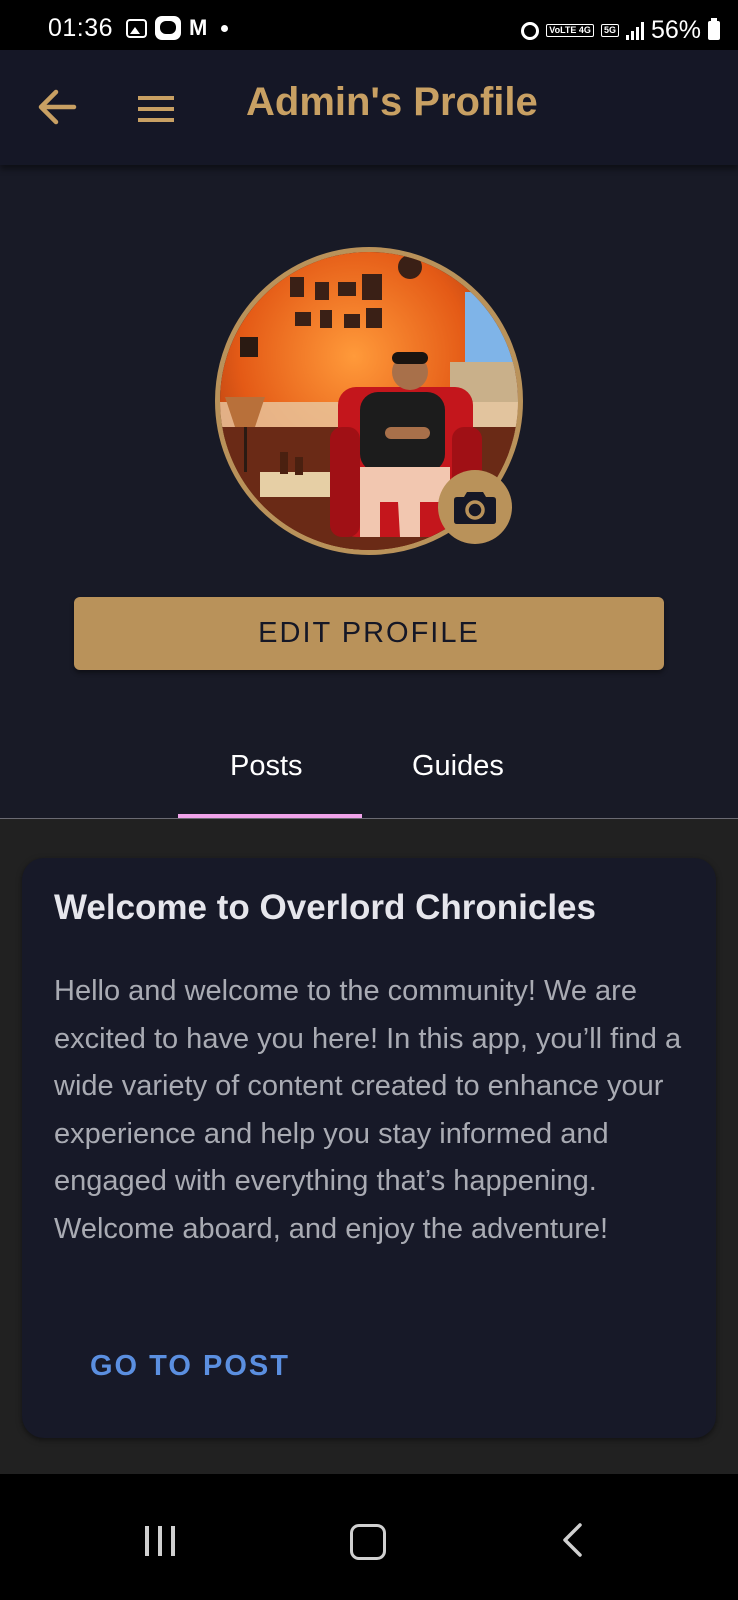 The image size is (738, 1600). Describe the element at coordinates (392, 102) in the screenshot. I see `page-title: Admin's Profile` at that location.